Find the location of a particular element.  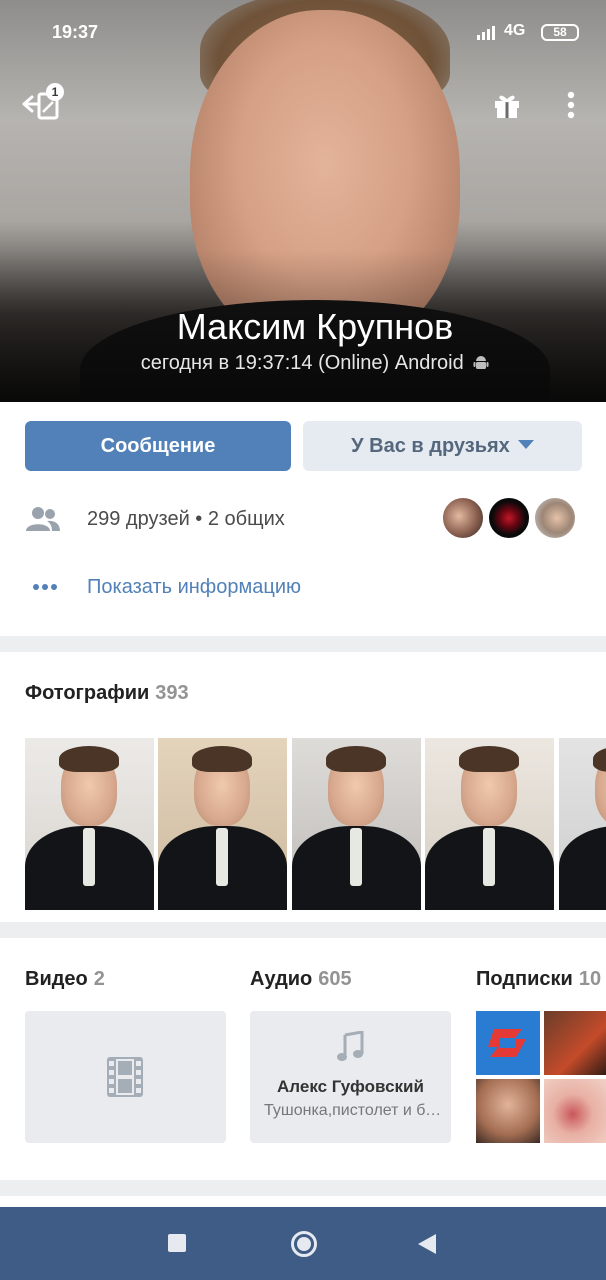

subscriptions-count: 10 is located at coordinates (590, 979).